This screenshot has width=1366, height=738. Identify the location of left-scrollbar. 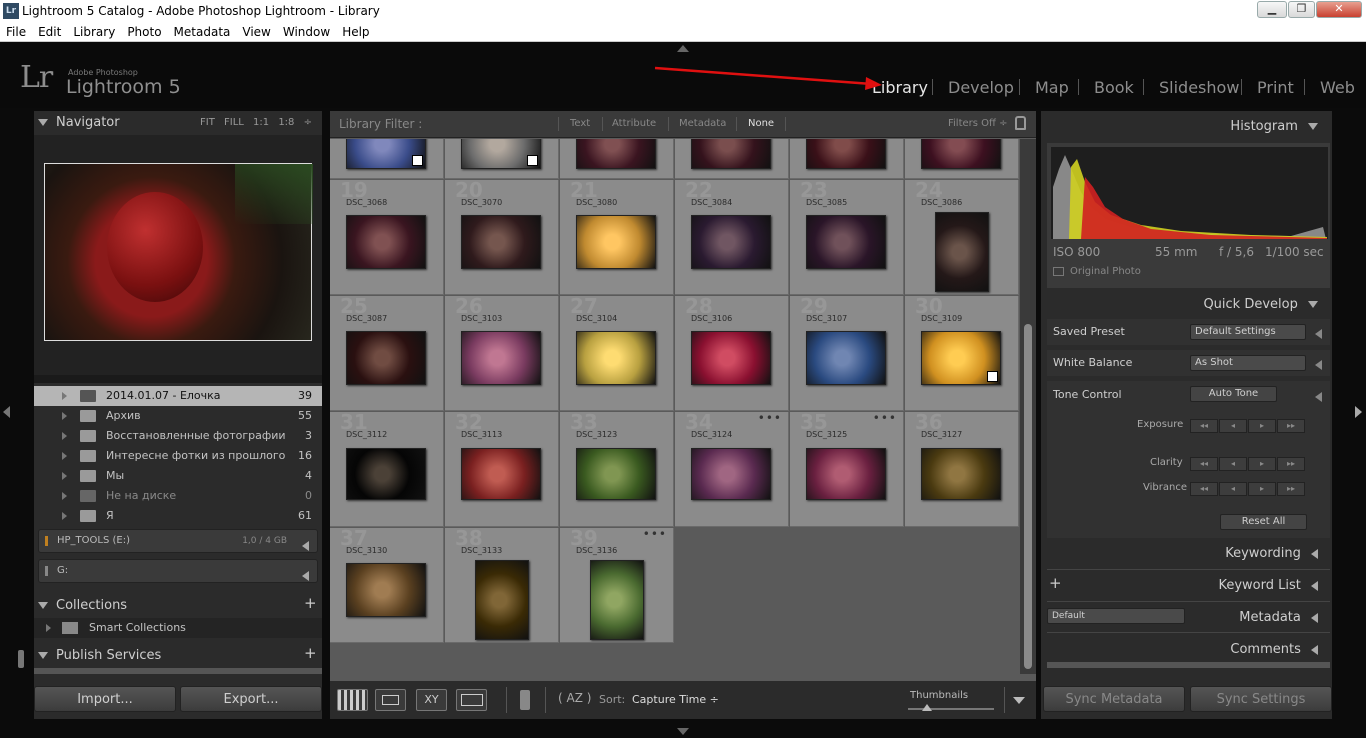
(21, 659).